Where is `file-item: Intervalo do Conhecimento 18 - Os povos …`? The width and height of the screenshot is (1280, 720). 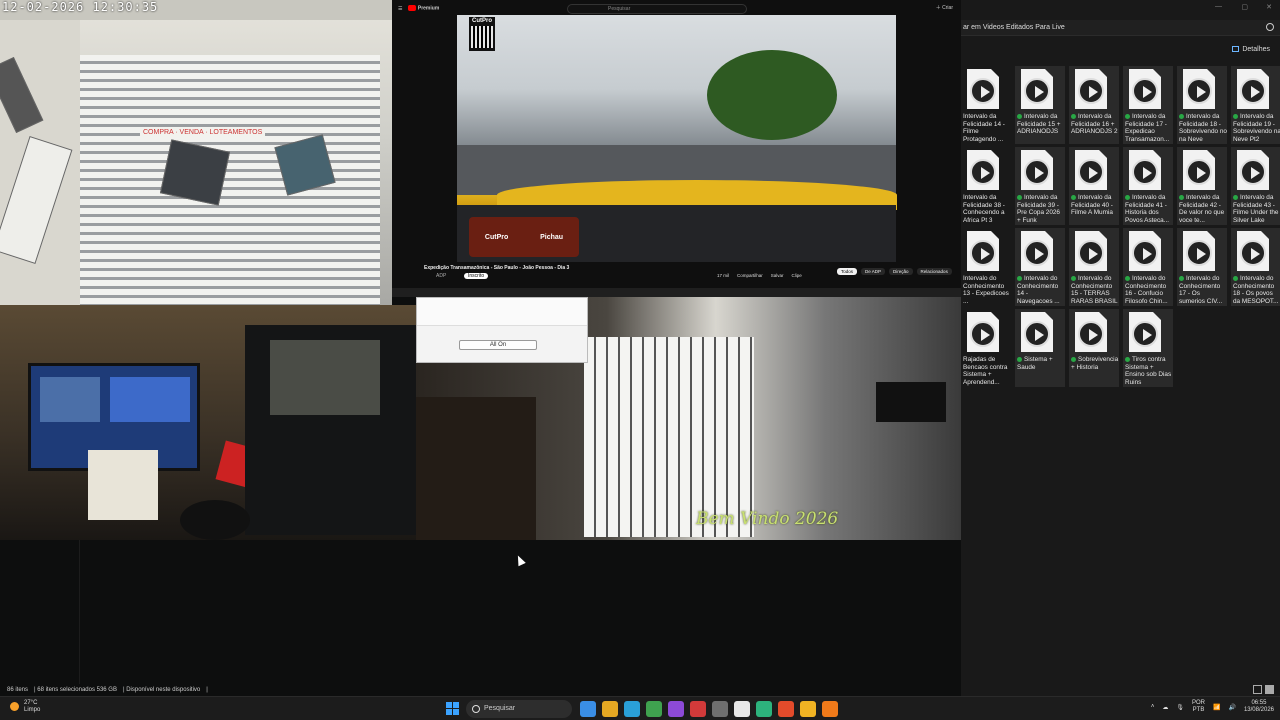 file-item: Intervalo do Conhecimento 18 - Os povos … is located at coordinates (1255, 267).